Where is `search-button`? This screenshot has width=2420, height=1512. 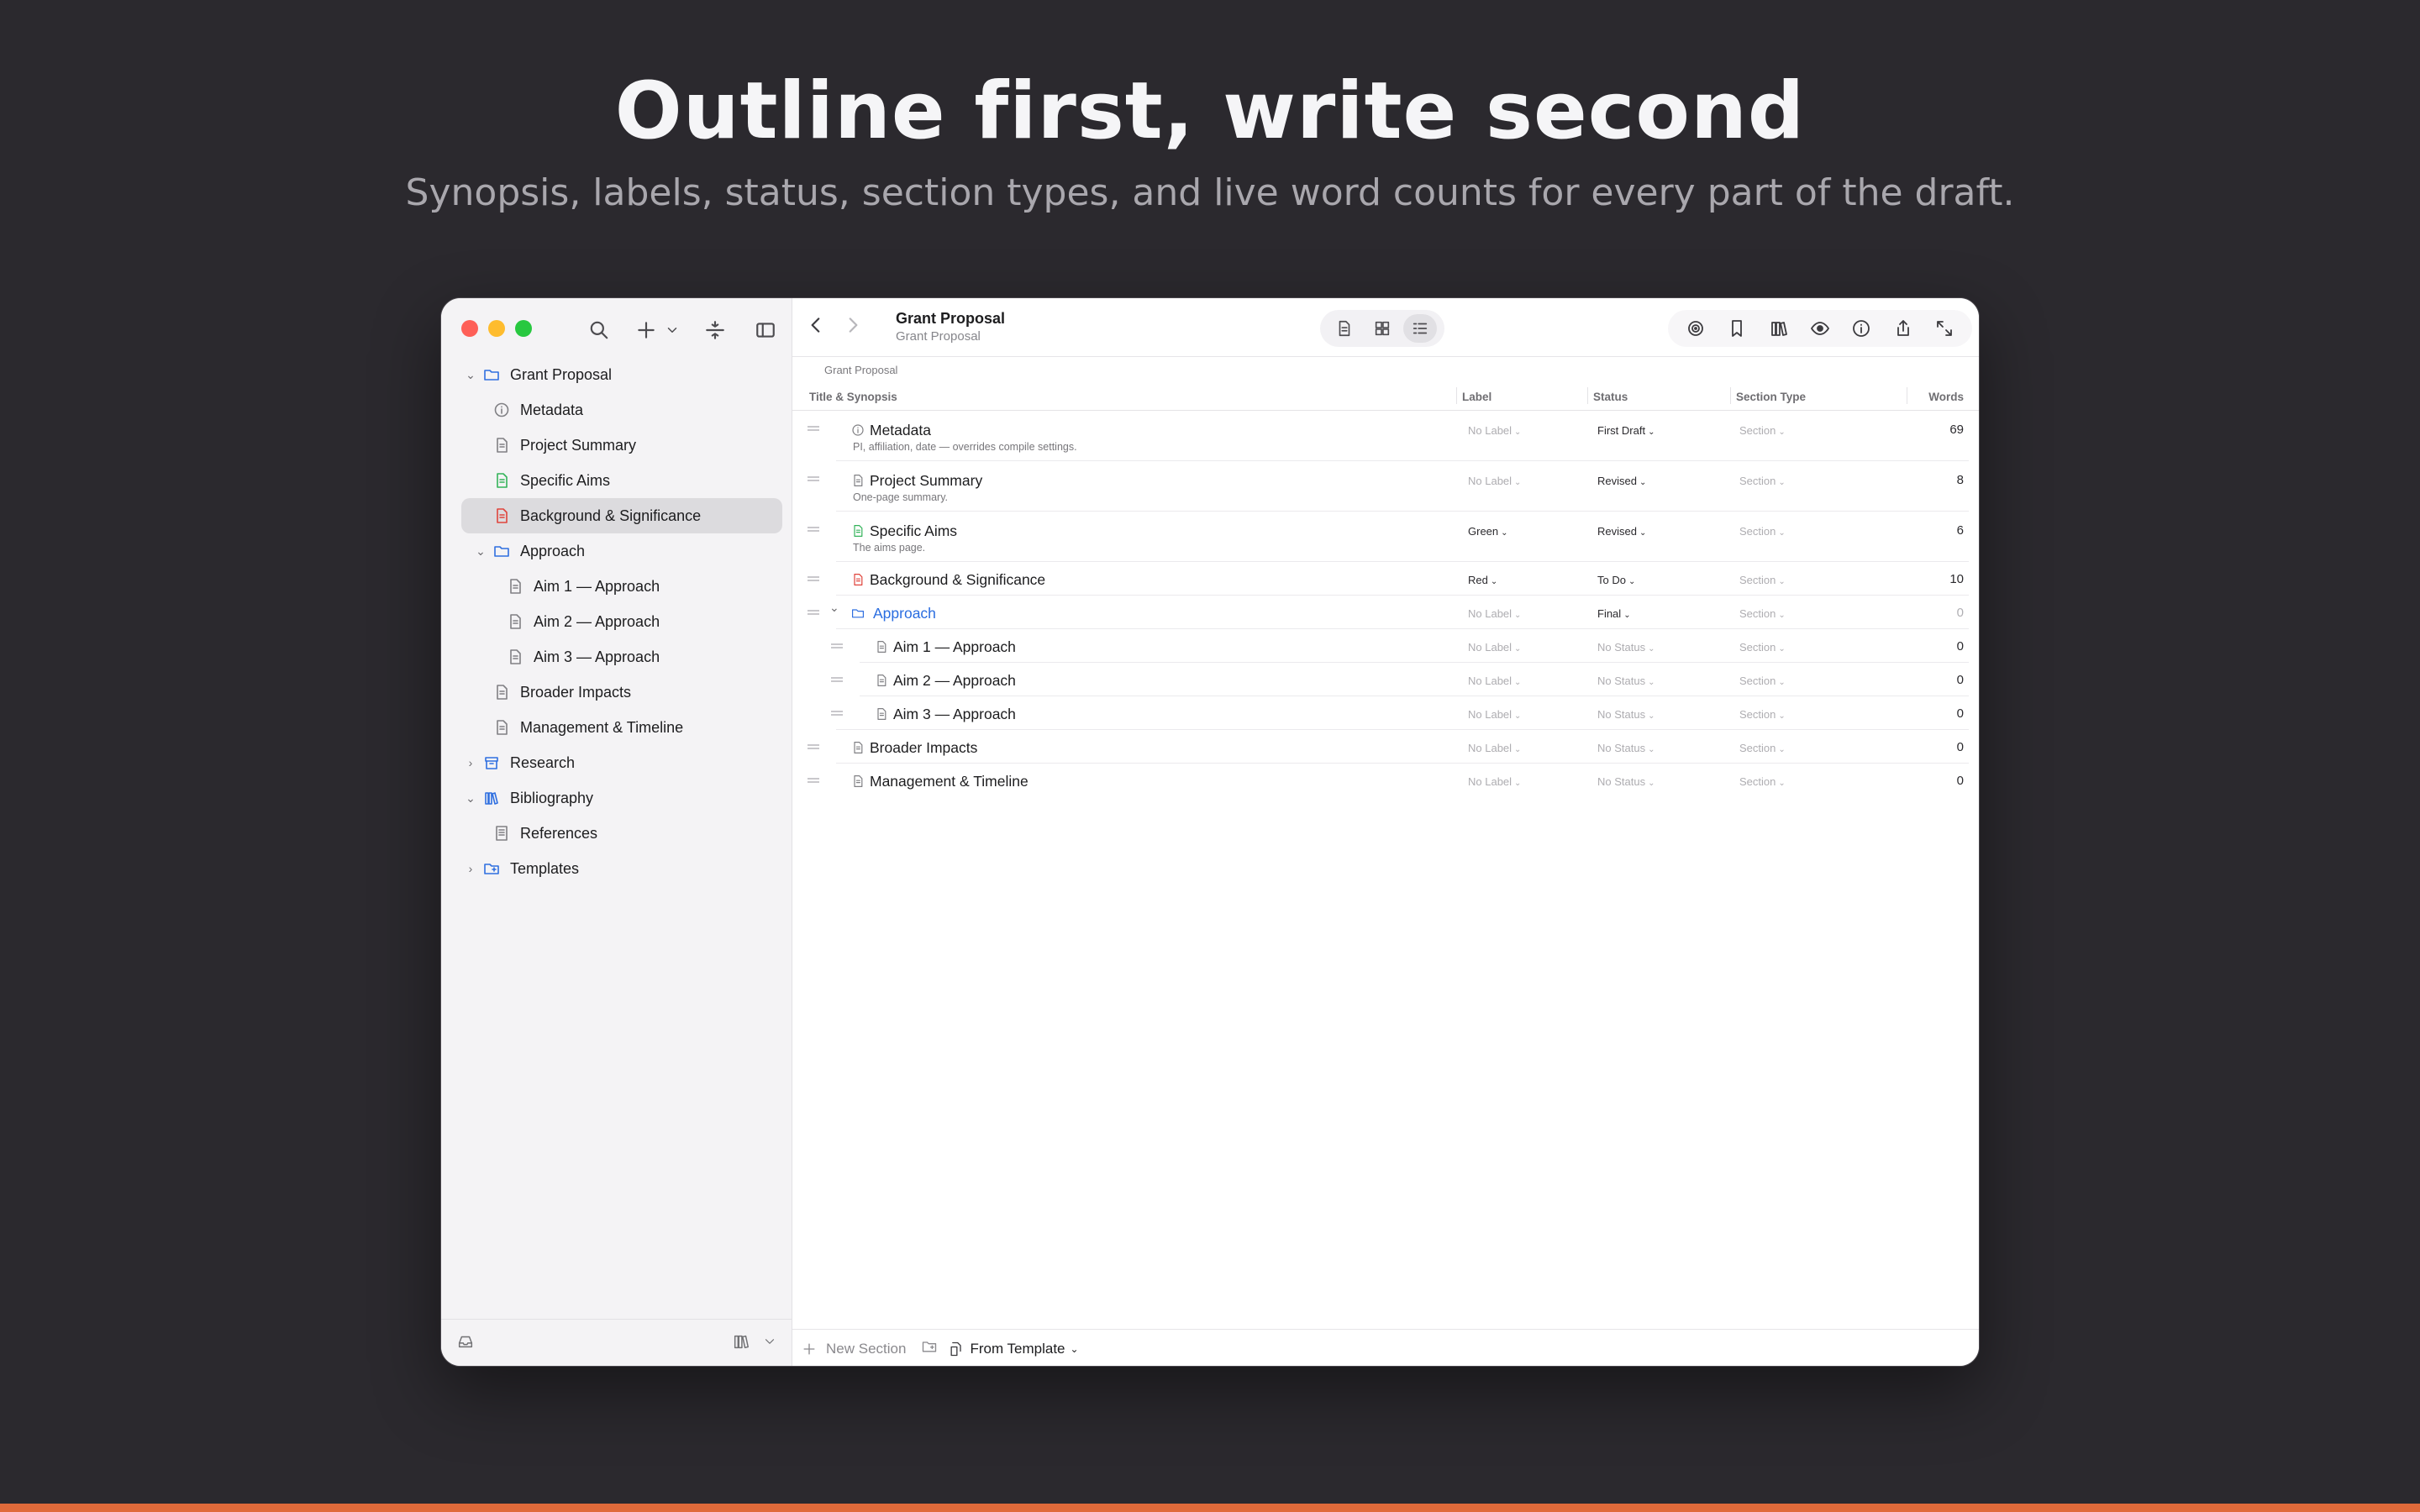
search-button is located at coordinates (599, 330).